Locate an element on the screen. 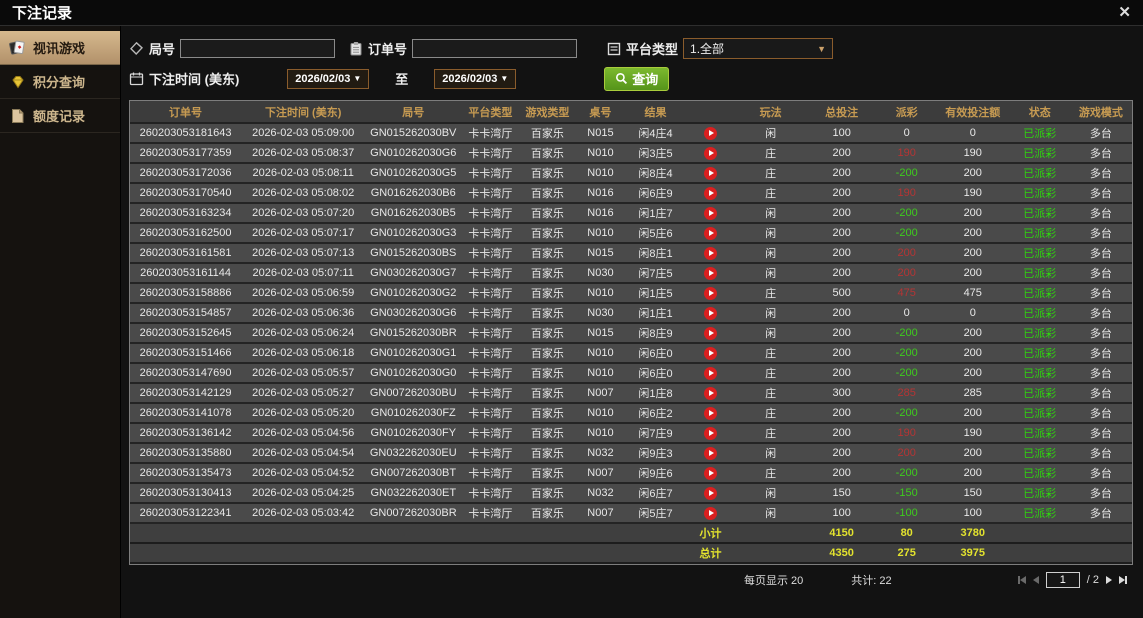 The width and height of the screenshot is (1143, 618). date-from-picker: 2026/02/03 ▼ is located at coordinates (328, 78).